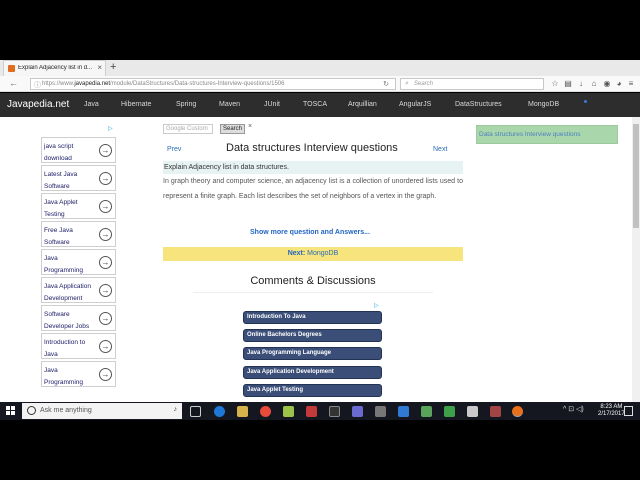 The height and width of the screenshot is (480, 640). What do you see at coordinates (312, 372) in the screenshot?
I see `ad-pill: Java Application Development` at bounding box center [312, 372].